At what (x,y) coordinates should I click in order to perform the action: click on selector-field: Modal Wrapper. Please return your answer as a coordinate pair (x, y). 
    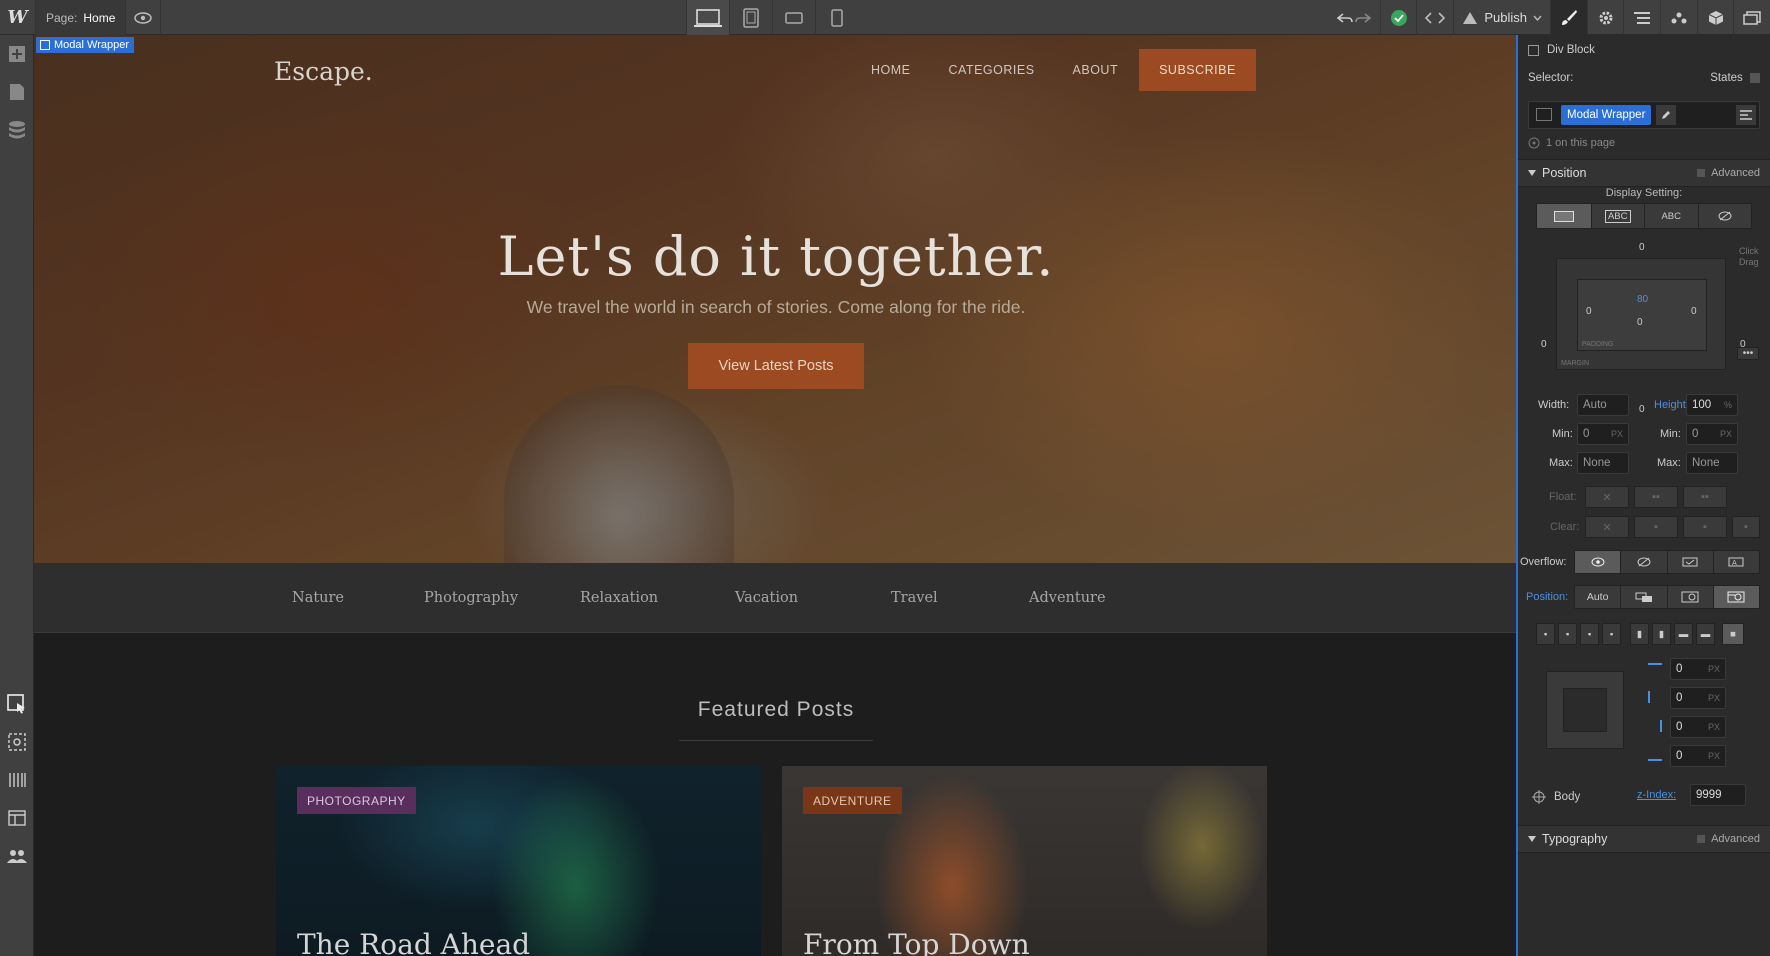
    Looking at the image, I should click on (1644, 115).